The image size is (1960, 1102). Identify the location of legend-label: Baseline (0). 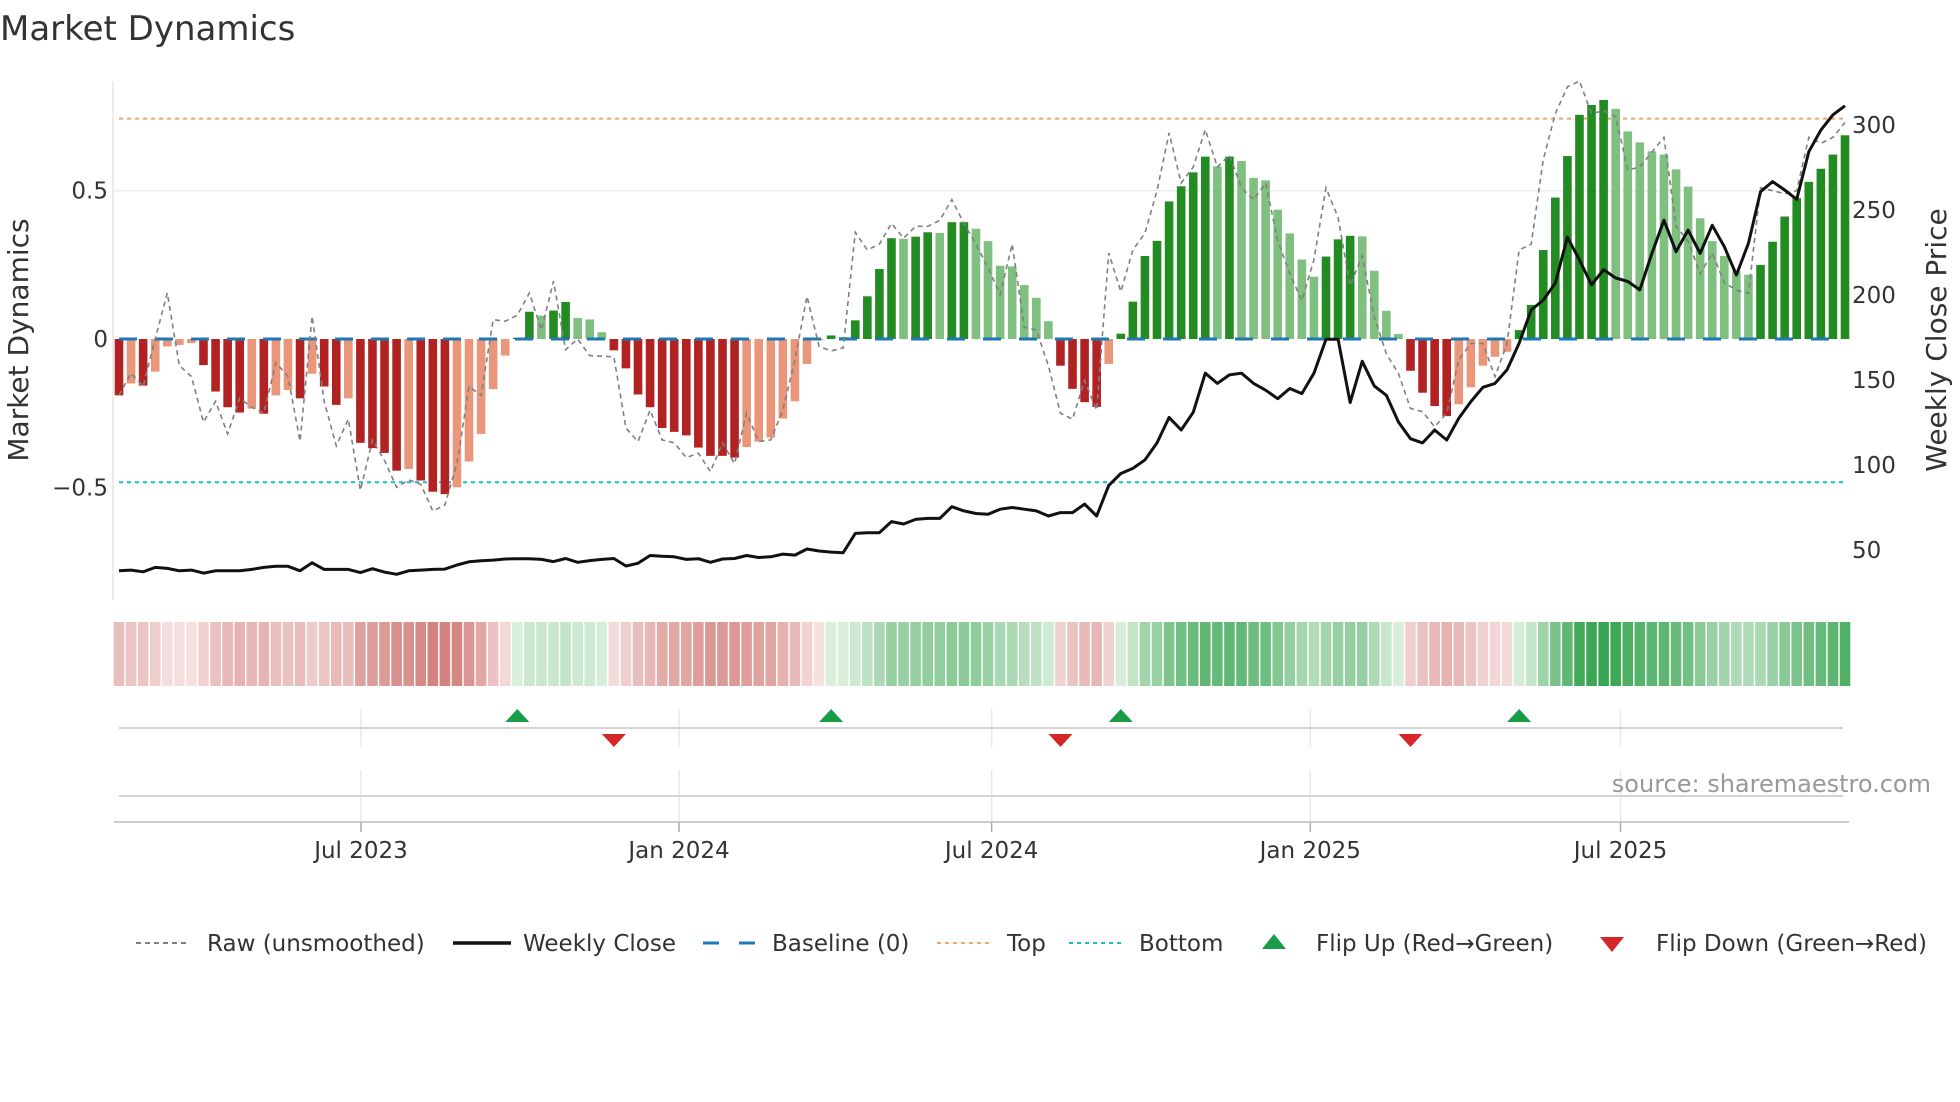
(840, 944).